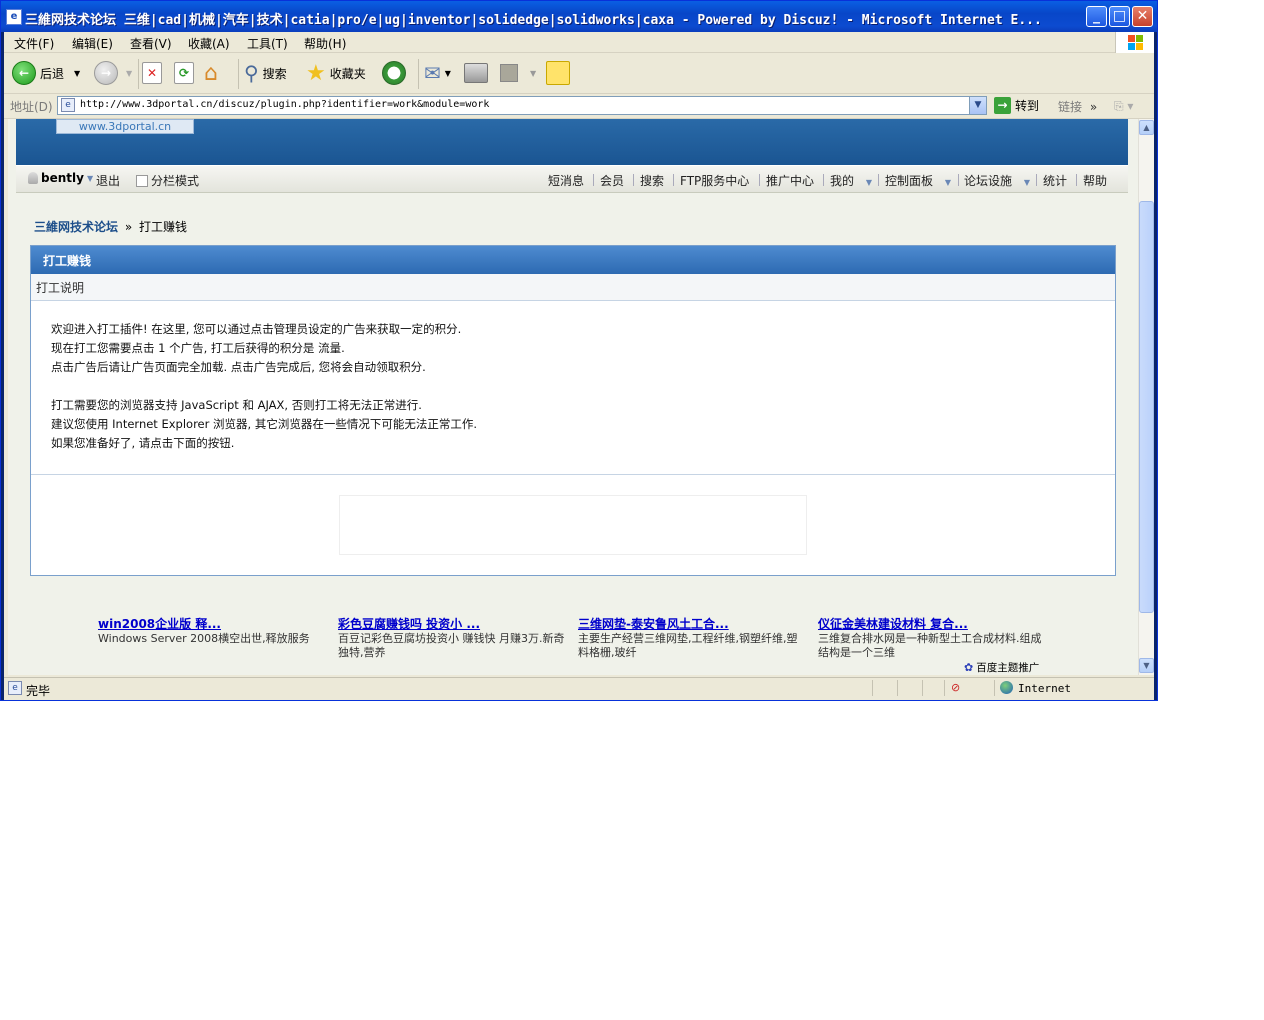  What do you see at coordinates (316, 73) in the screenshot?
I see `star-icon: ★` at bounding box center [316, 73].